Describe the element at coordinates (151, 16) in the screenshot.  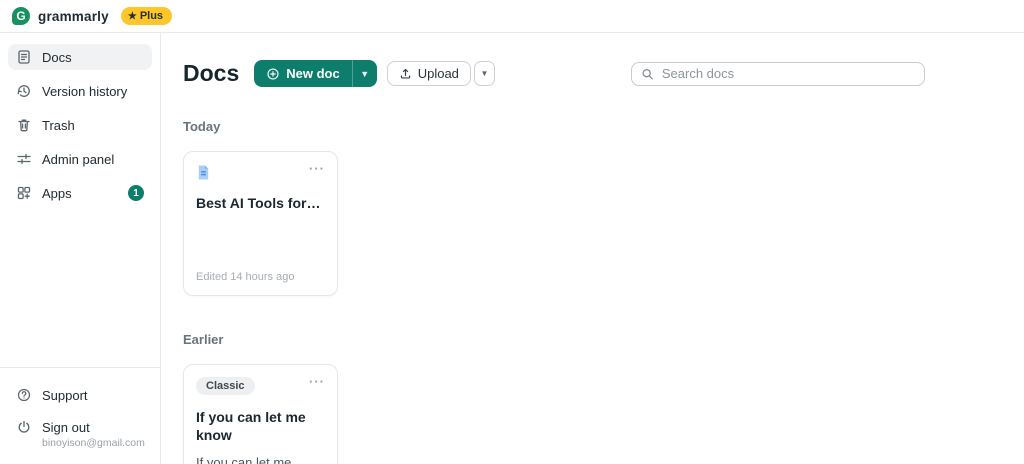
I see `plan-badge-label: Plus` at that location.